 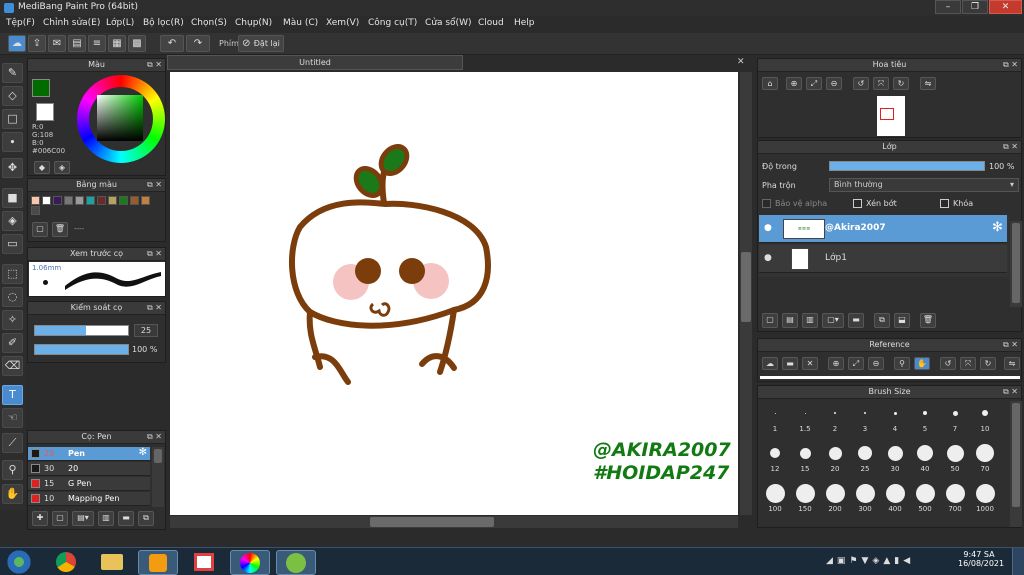 What do you see at coordinates (902, 363) in the screenshot?
I see `reference-eyedropper-icon: ⚲` at bounding box center [902, 363].